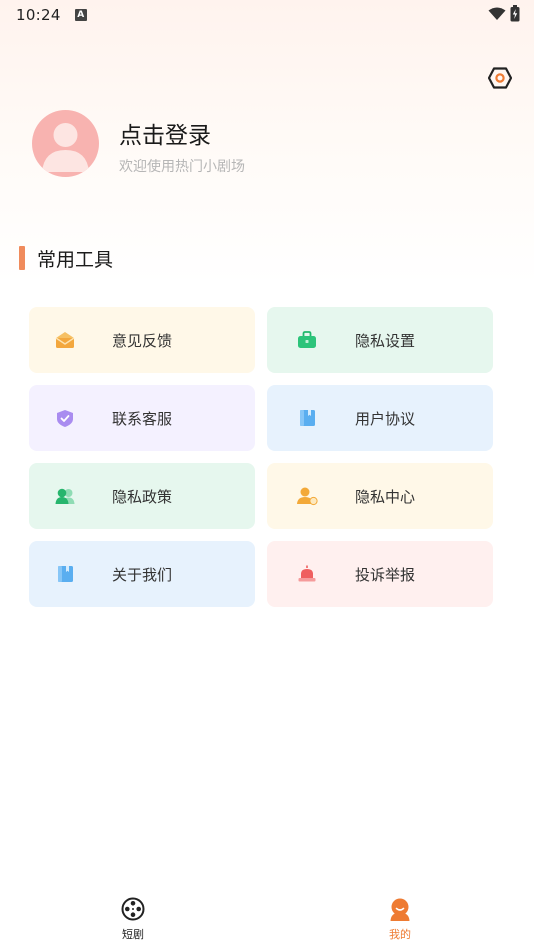 Image resolution: width=534 pixels, height=950 pixels. I want to click on section-title: 常用工具, so click(75, 259).